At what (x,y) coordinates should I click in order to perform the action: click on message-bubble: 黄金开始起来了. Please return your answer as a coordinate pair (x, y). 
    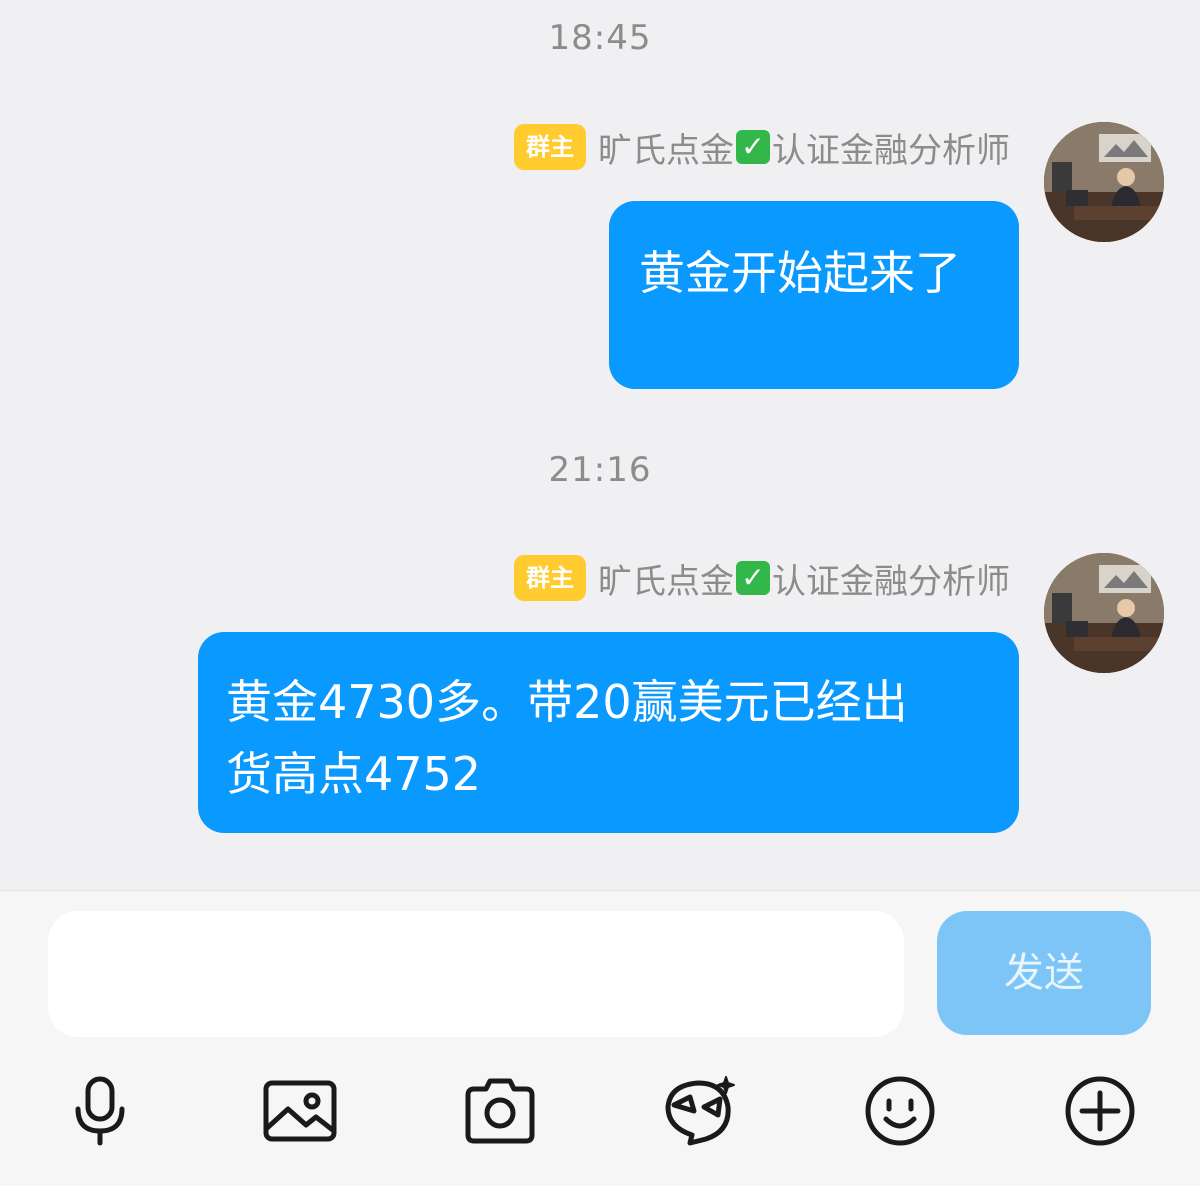
    Looking at the image, I should click on (814, 295).